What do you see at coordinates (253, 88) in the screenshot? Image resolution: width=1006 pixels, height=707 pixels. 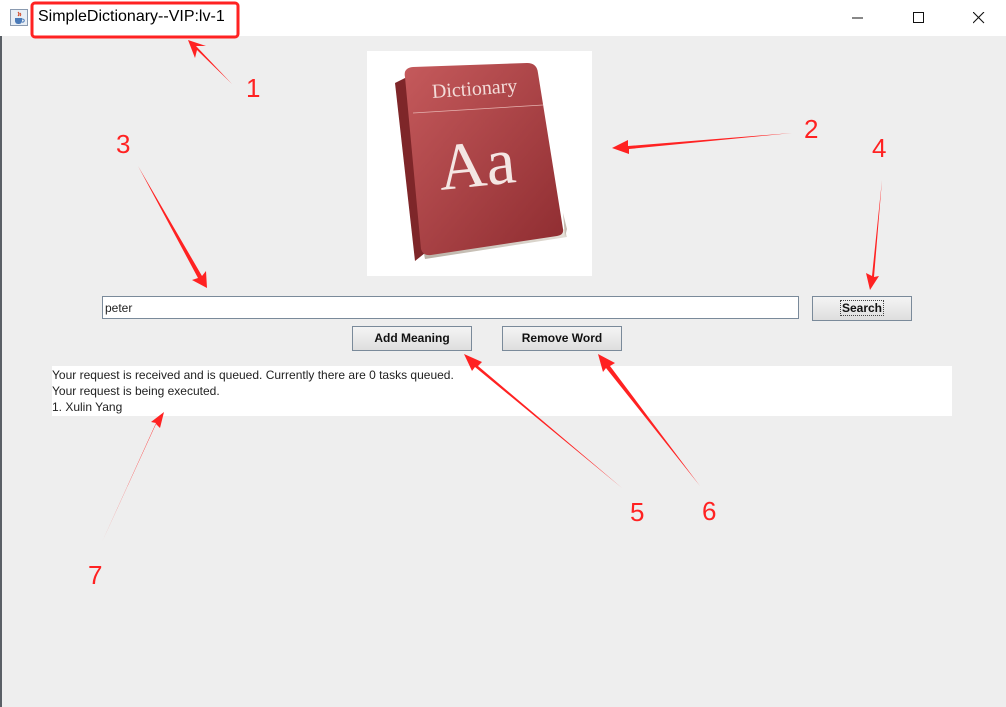 I see `annotation-label: 1` at bounding box center [253, 88].